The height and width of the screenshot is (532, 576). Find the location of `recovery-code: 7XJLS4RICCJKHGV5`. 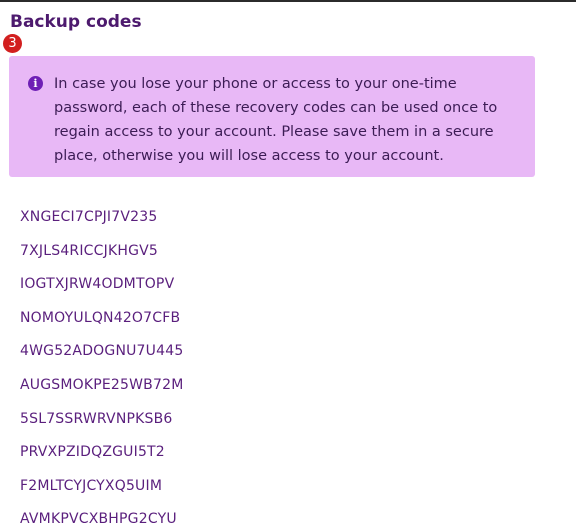

recovery-code: 7XJLS4RICCJKHGV5 is located at coordinates (89, 250).